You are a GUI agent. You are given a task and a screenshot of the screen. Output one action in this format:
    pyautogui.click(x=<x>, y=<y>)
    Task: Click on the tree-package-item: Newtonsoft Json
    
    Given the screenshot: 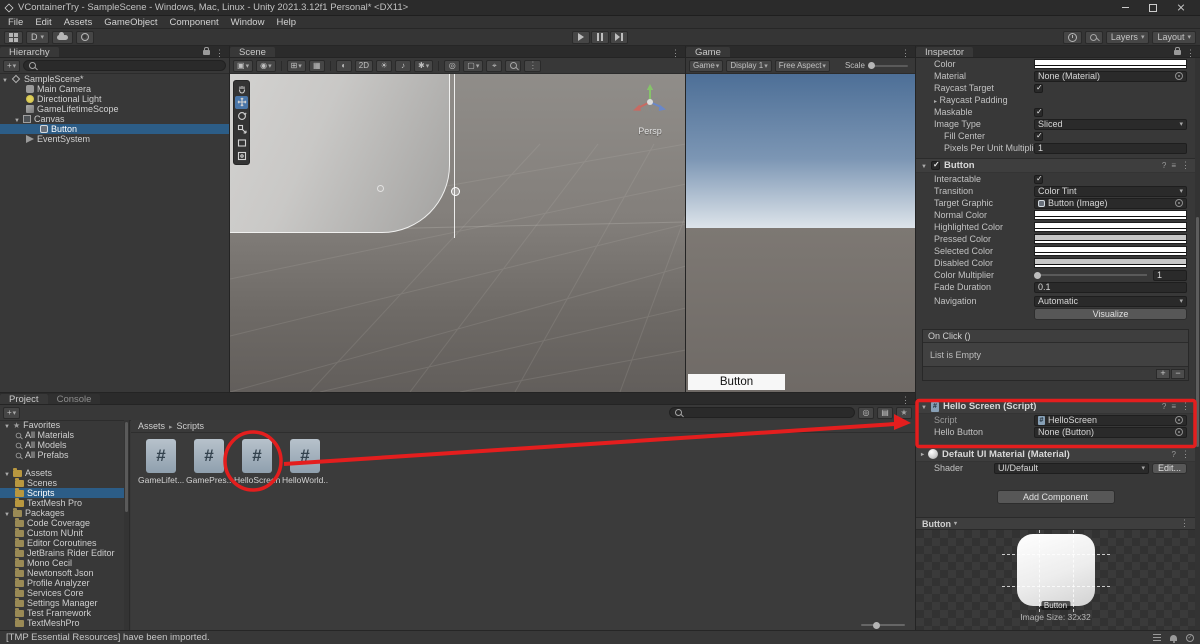 What is the action you would take?
    pyautogui.click(x=64, y=572)
    